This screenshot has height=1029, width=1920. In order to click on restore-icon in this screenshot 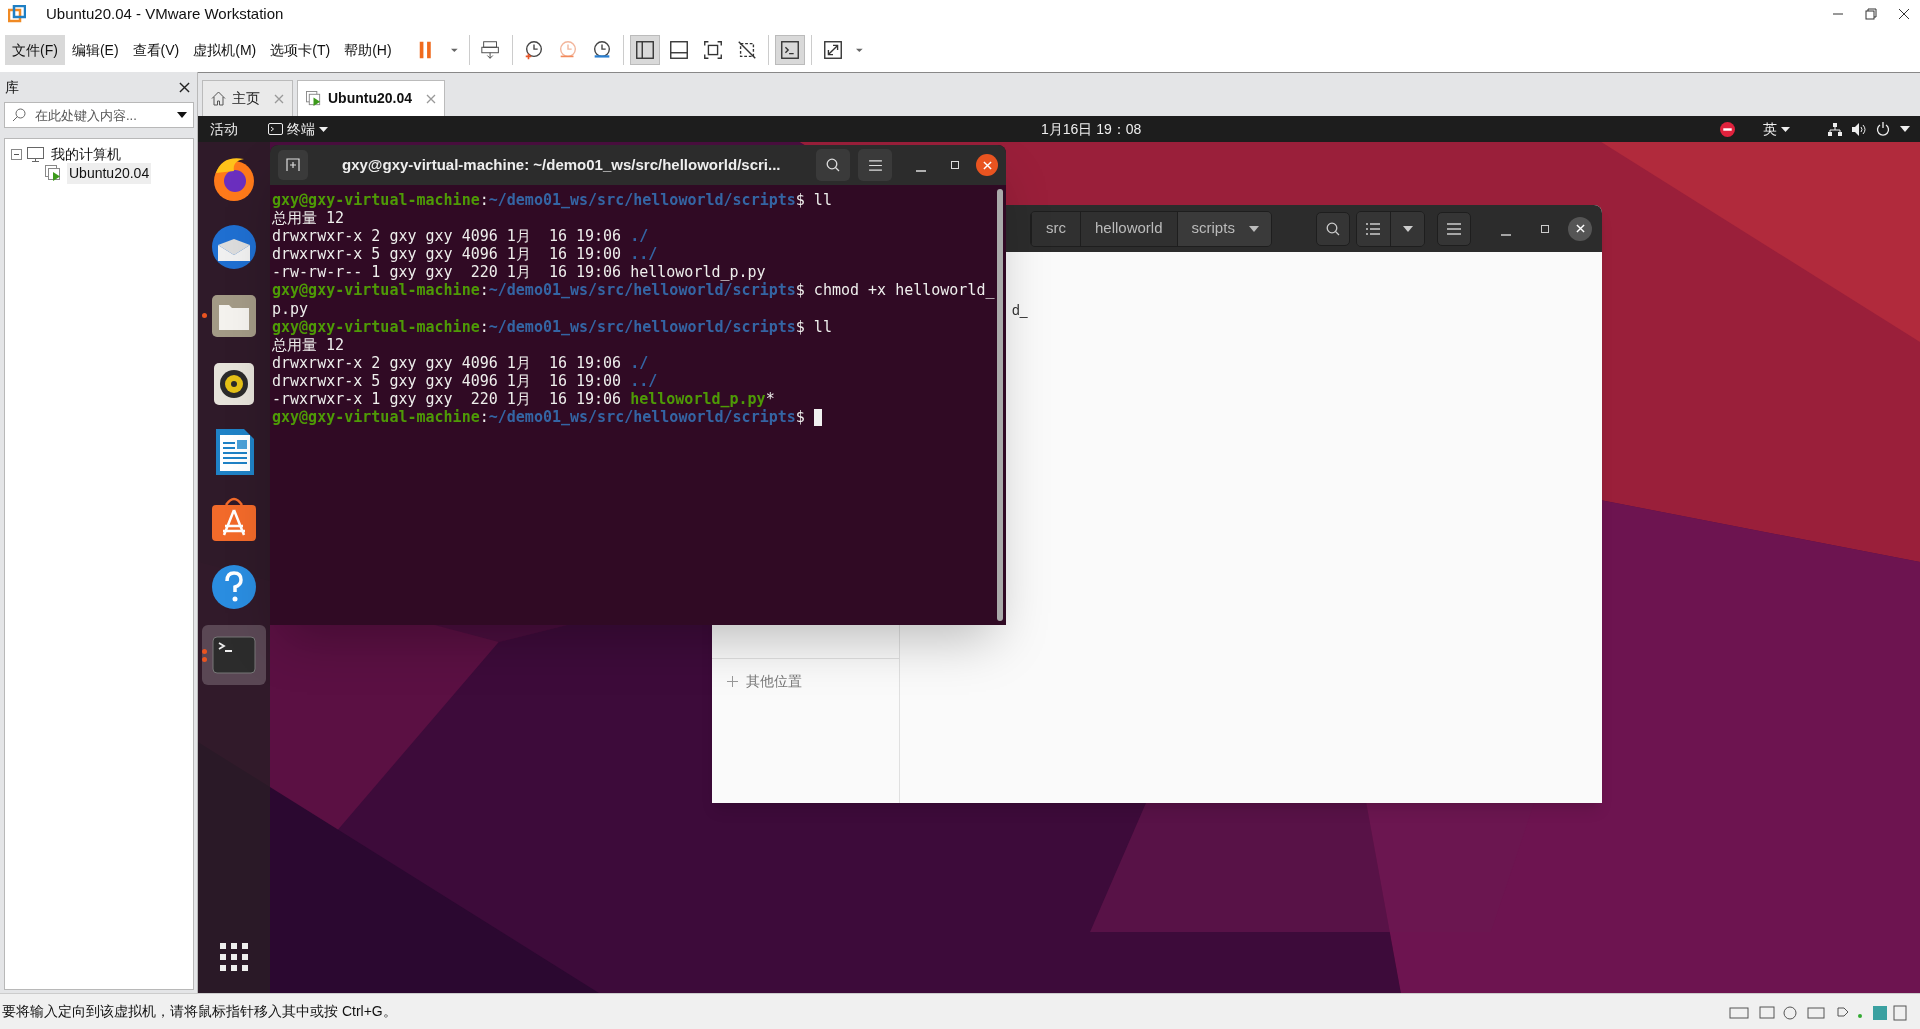, I will do `click(1870, 14)`.